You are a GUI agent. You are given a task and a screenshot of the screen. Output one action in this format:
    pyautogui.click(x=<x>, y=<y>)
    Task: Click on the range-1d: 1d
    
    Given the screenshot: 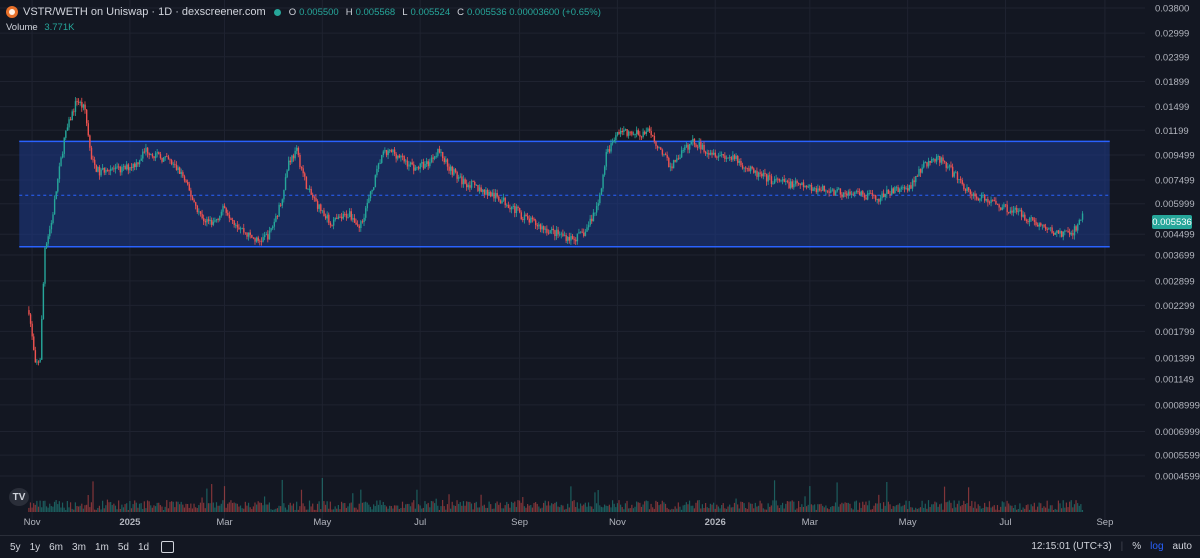 What is the action you would take?
    pyautogui.click(x=143, y=547)
    